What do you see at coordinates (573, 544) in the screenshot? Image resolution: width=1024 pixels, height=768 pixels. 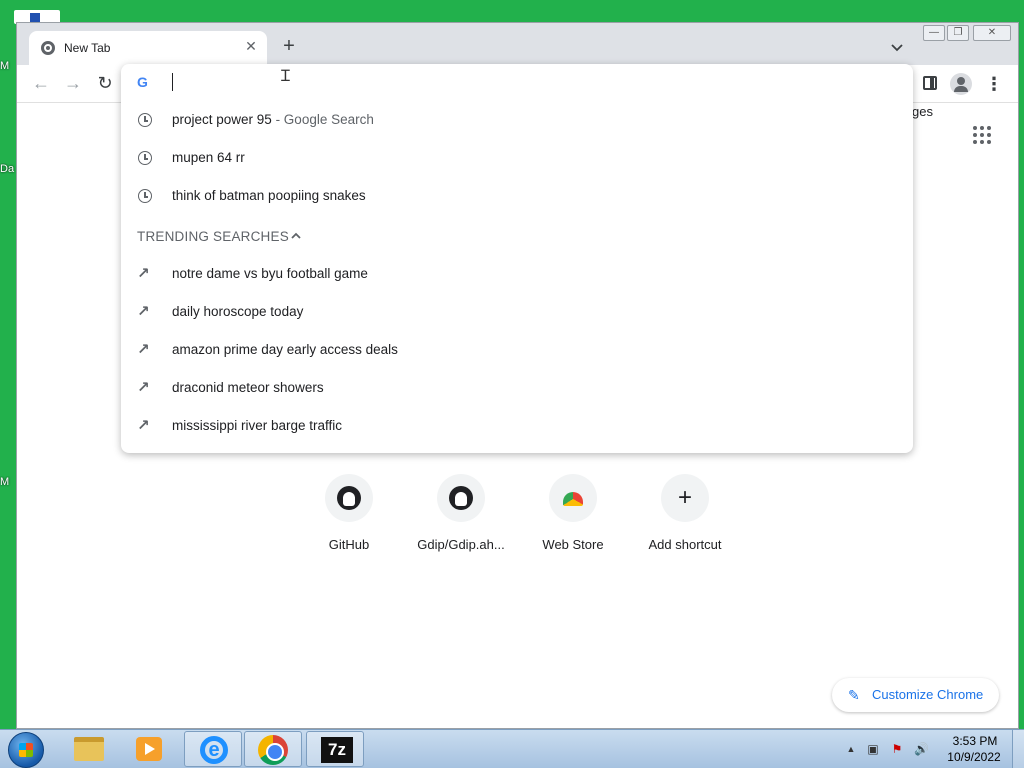 I see `shortcut-label: Web Store` at bounding box center [573, 544].